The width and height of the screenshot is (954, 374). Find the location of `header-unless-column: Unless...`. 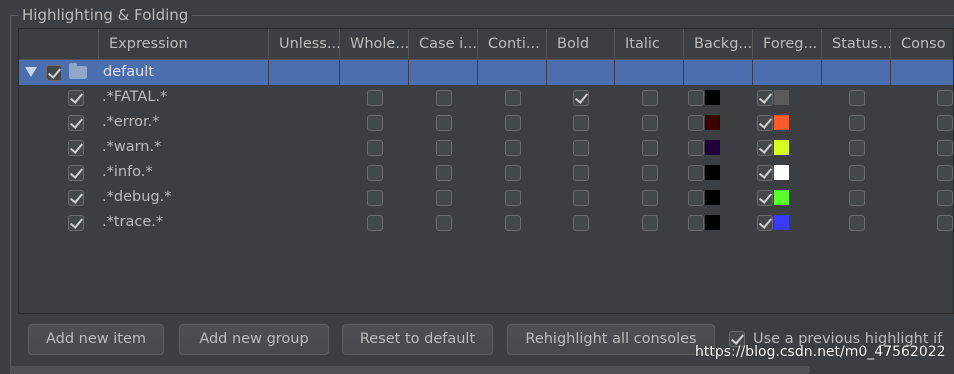

header-unless-column: Unless... is located at coordinates (304, 44).